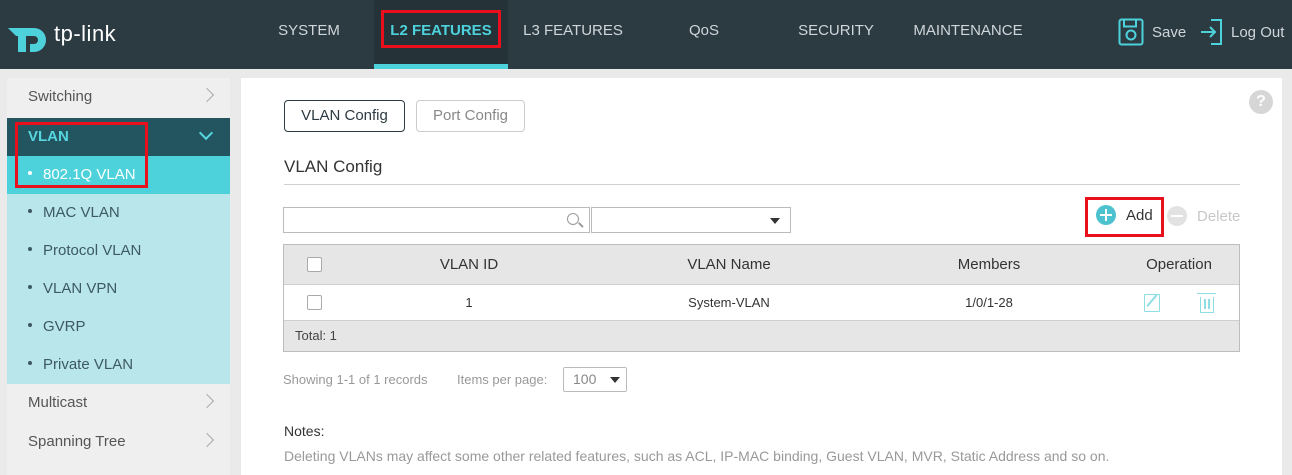  I want to click on tp-link-logo: tp-link, so click(62, 34).